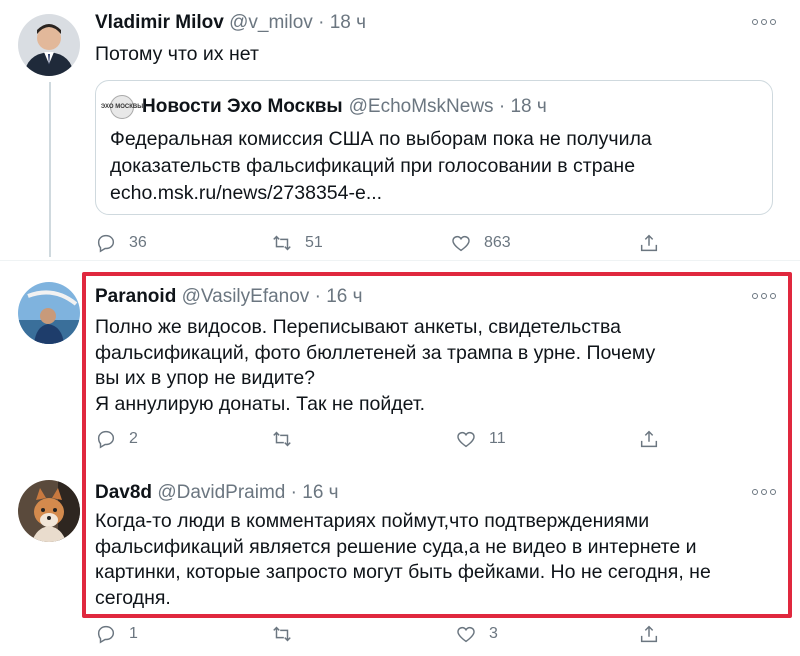 The width and height of the screenshot is (800, 656). I want to click on like-count: 3, so click(493, 633).